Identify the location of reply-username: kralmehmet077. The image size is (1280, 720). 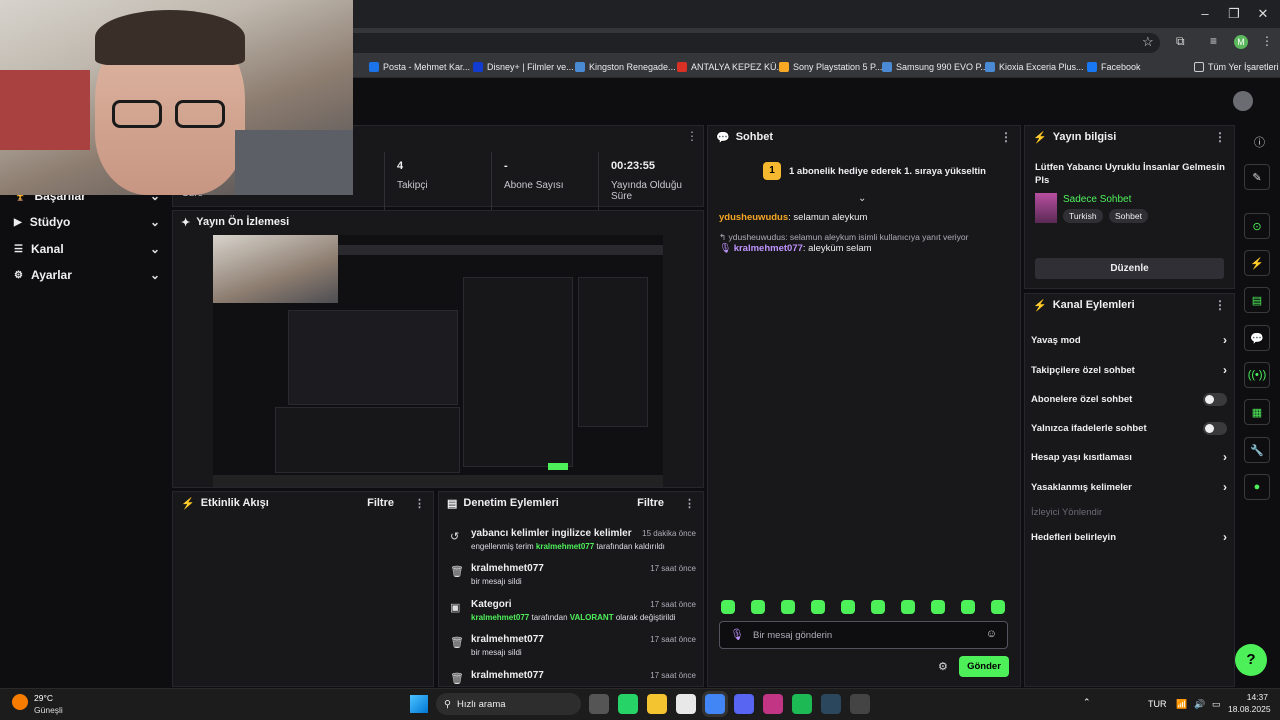
(768, 248).